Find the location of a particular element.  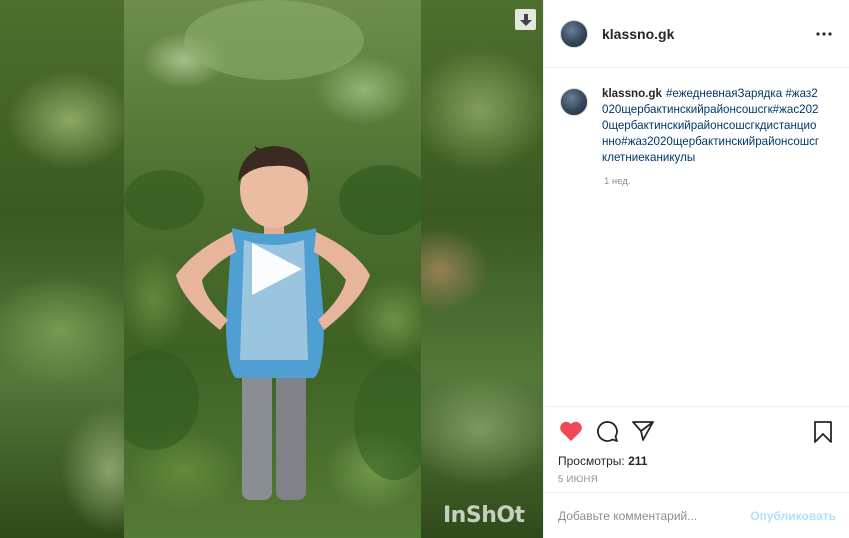

username-link: klassno.gk is located at coordinates (638, 34).